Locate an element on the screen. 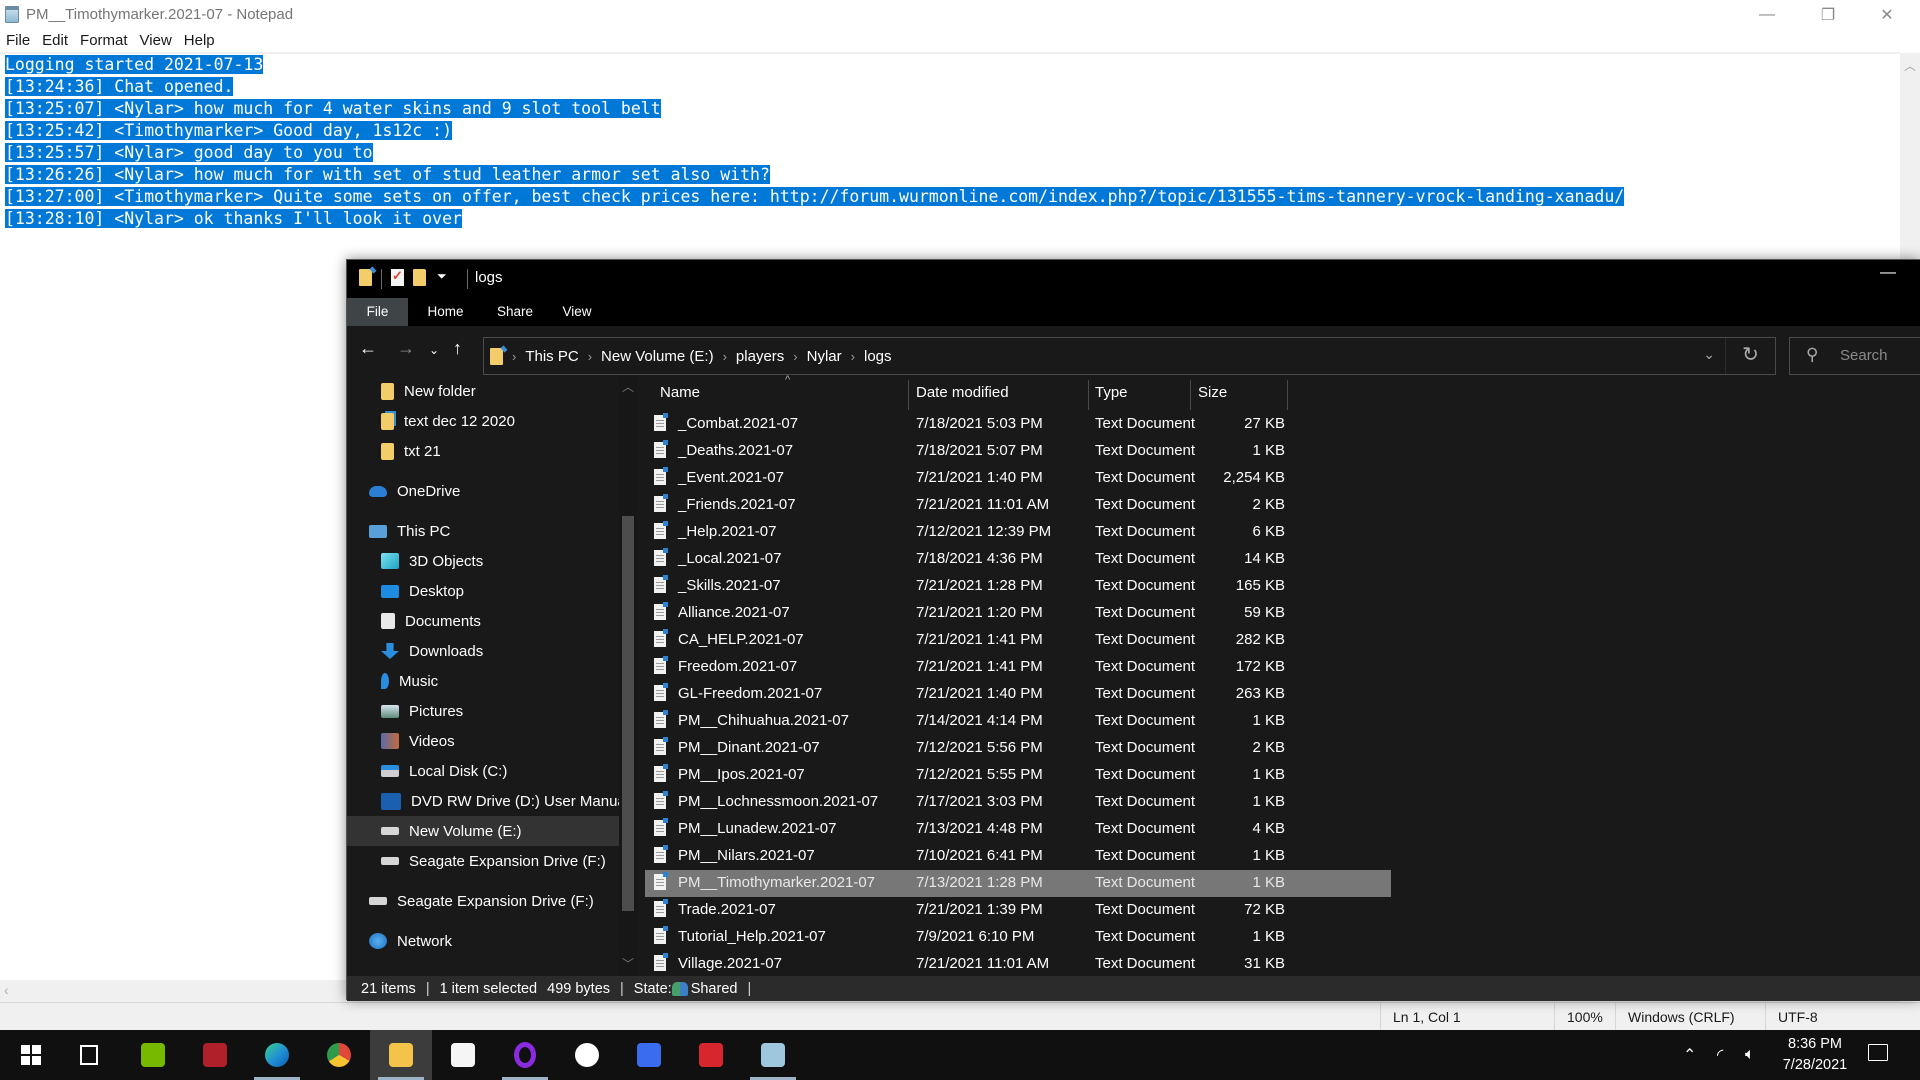 The width and height of the screenshot is (1920, 1080). breadcrumb-this-pc: This PC is located at coordinates (551, 356).